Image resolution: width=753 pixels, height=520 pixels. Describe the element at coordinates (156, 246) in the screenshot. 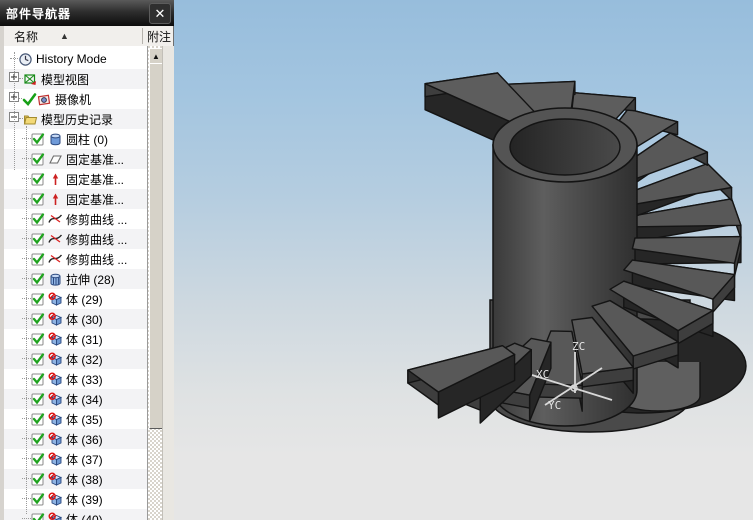

I see `scrollbar-thumb` at that location.